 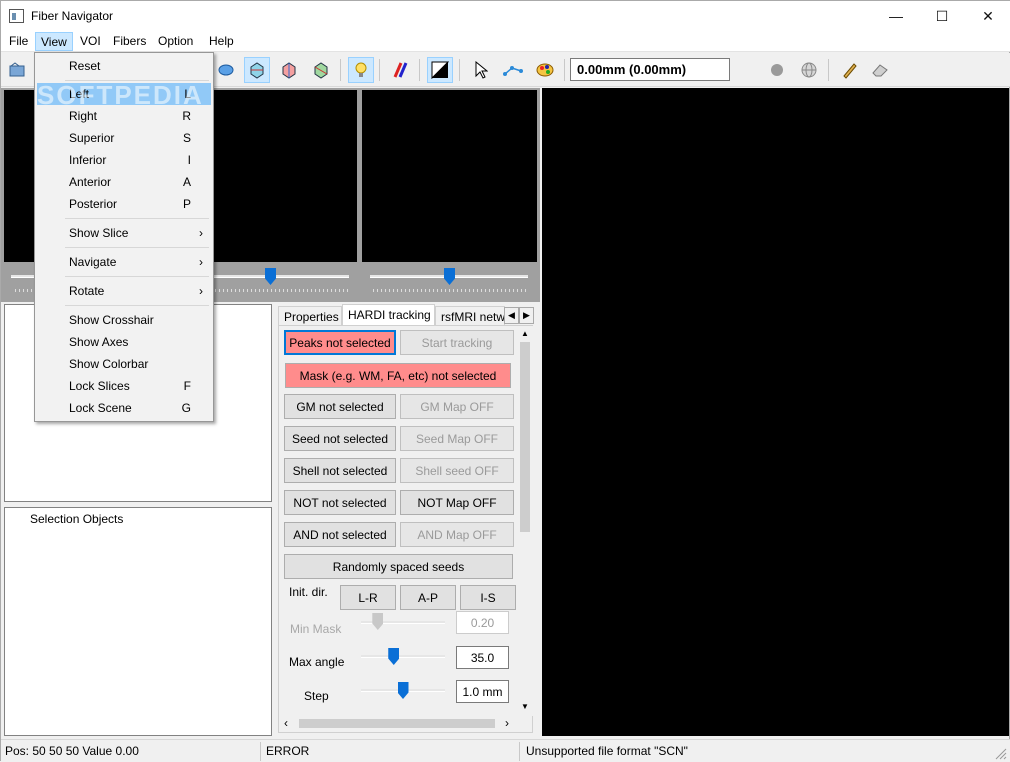 I want to click on gm-map-button: GM Map OFF, so click(x=457, y=406).